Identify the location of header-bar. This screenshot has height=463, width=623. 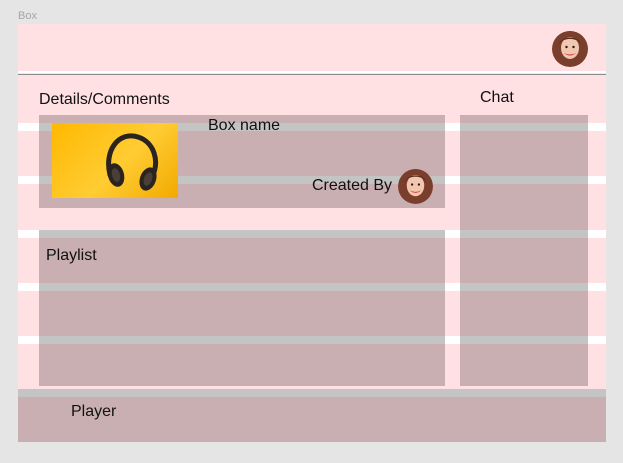
(312, 47).